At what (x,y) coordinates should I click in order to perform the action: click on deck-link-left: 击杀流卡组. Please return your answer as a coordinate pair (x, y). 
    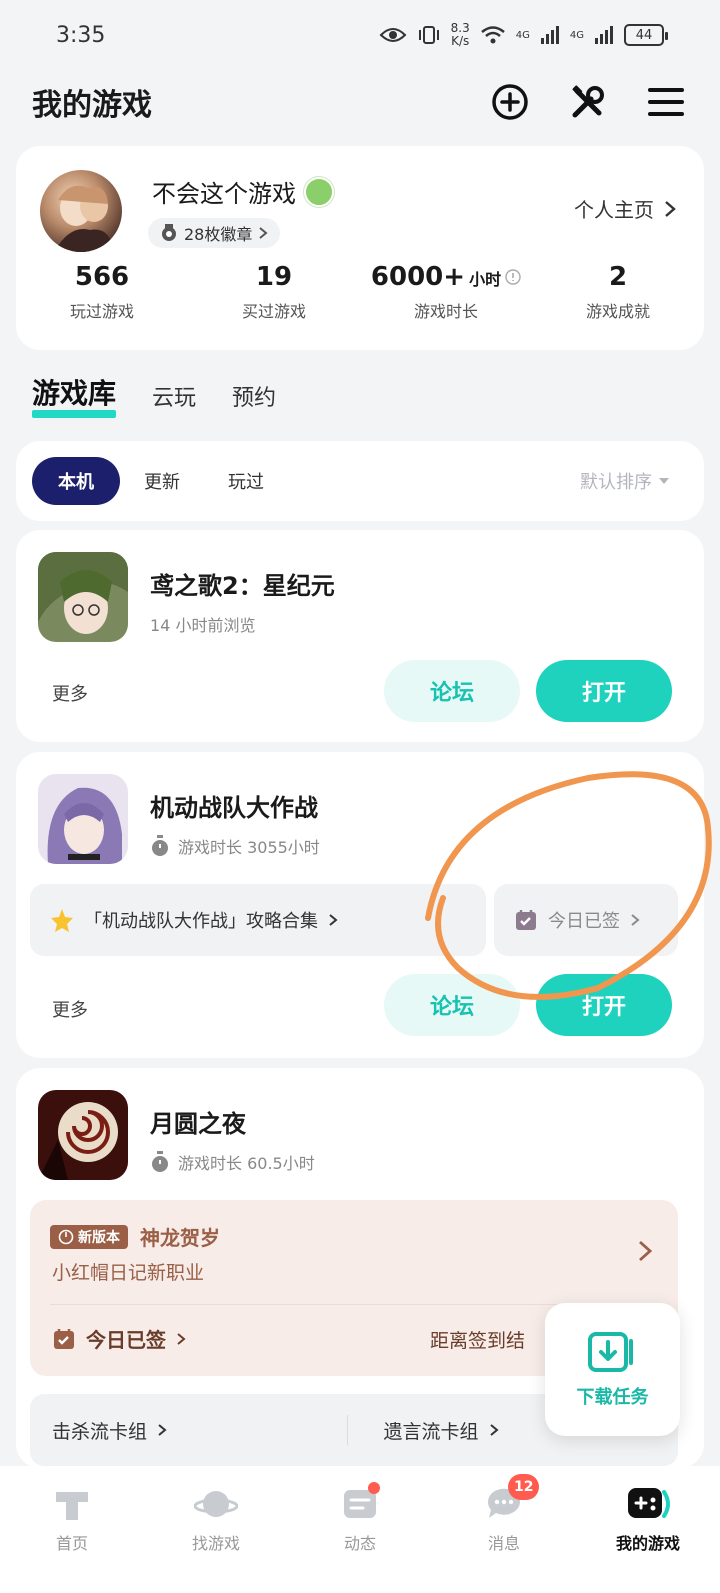
    Looking at the image, I should click on (188, 1430).